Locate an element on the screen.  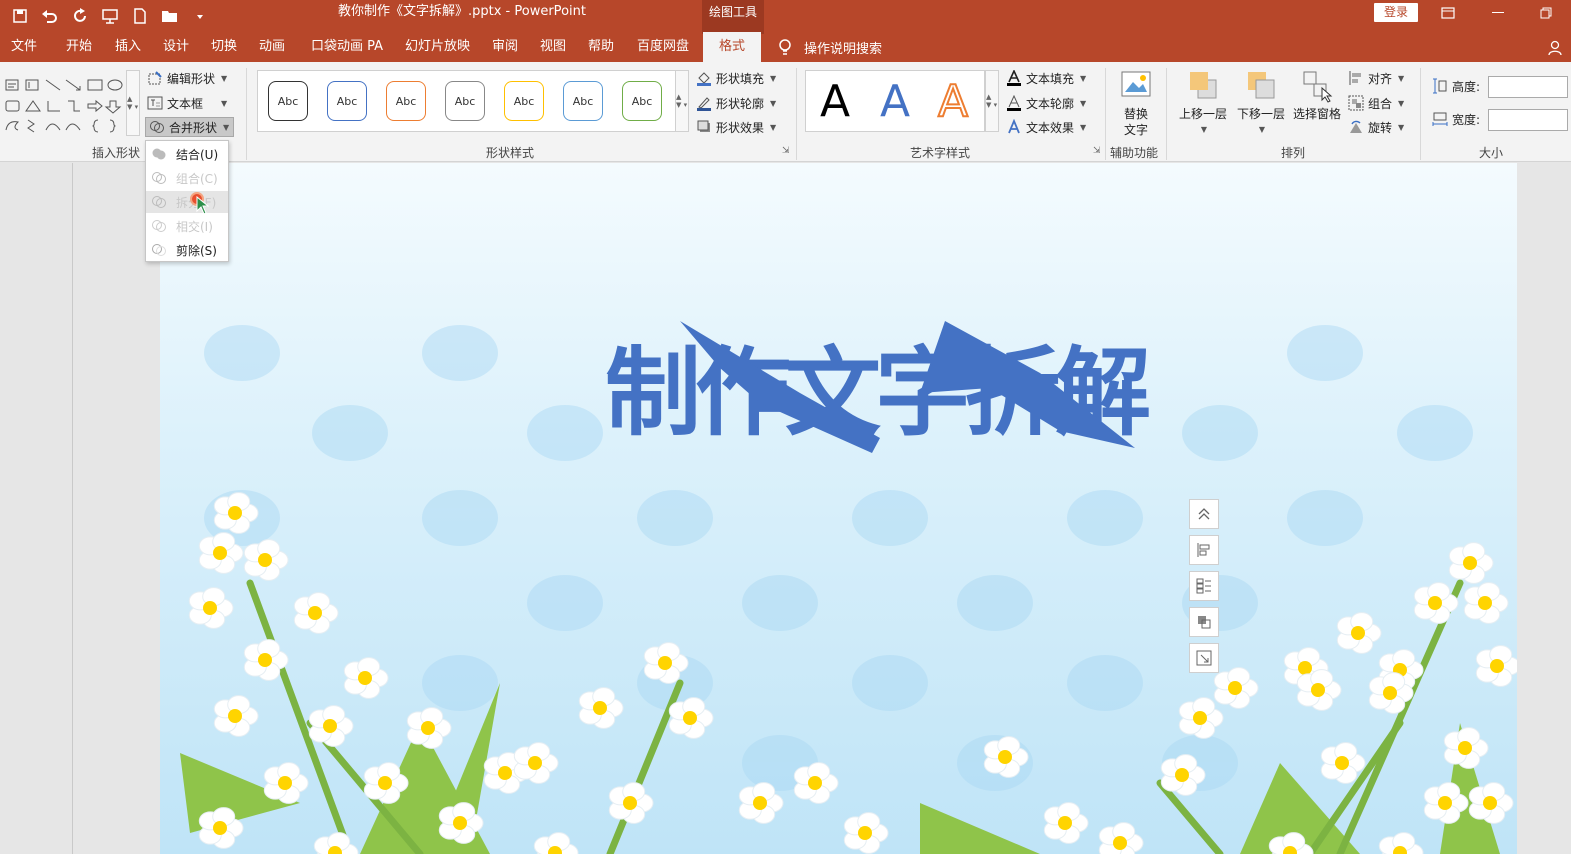
height-input is located at coordinates (1528, 87).